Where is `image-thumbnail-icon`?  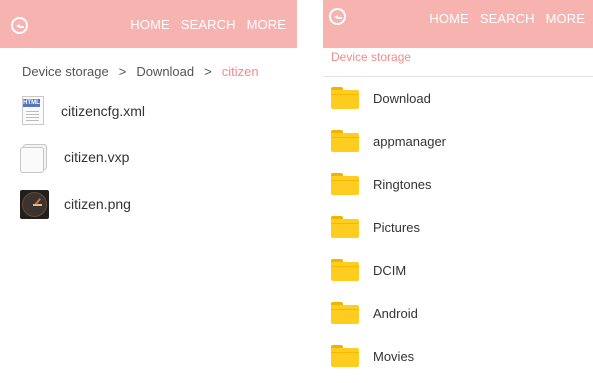 image-thumbnail-icon is located at coordinates (34, 204).